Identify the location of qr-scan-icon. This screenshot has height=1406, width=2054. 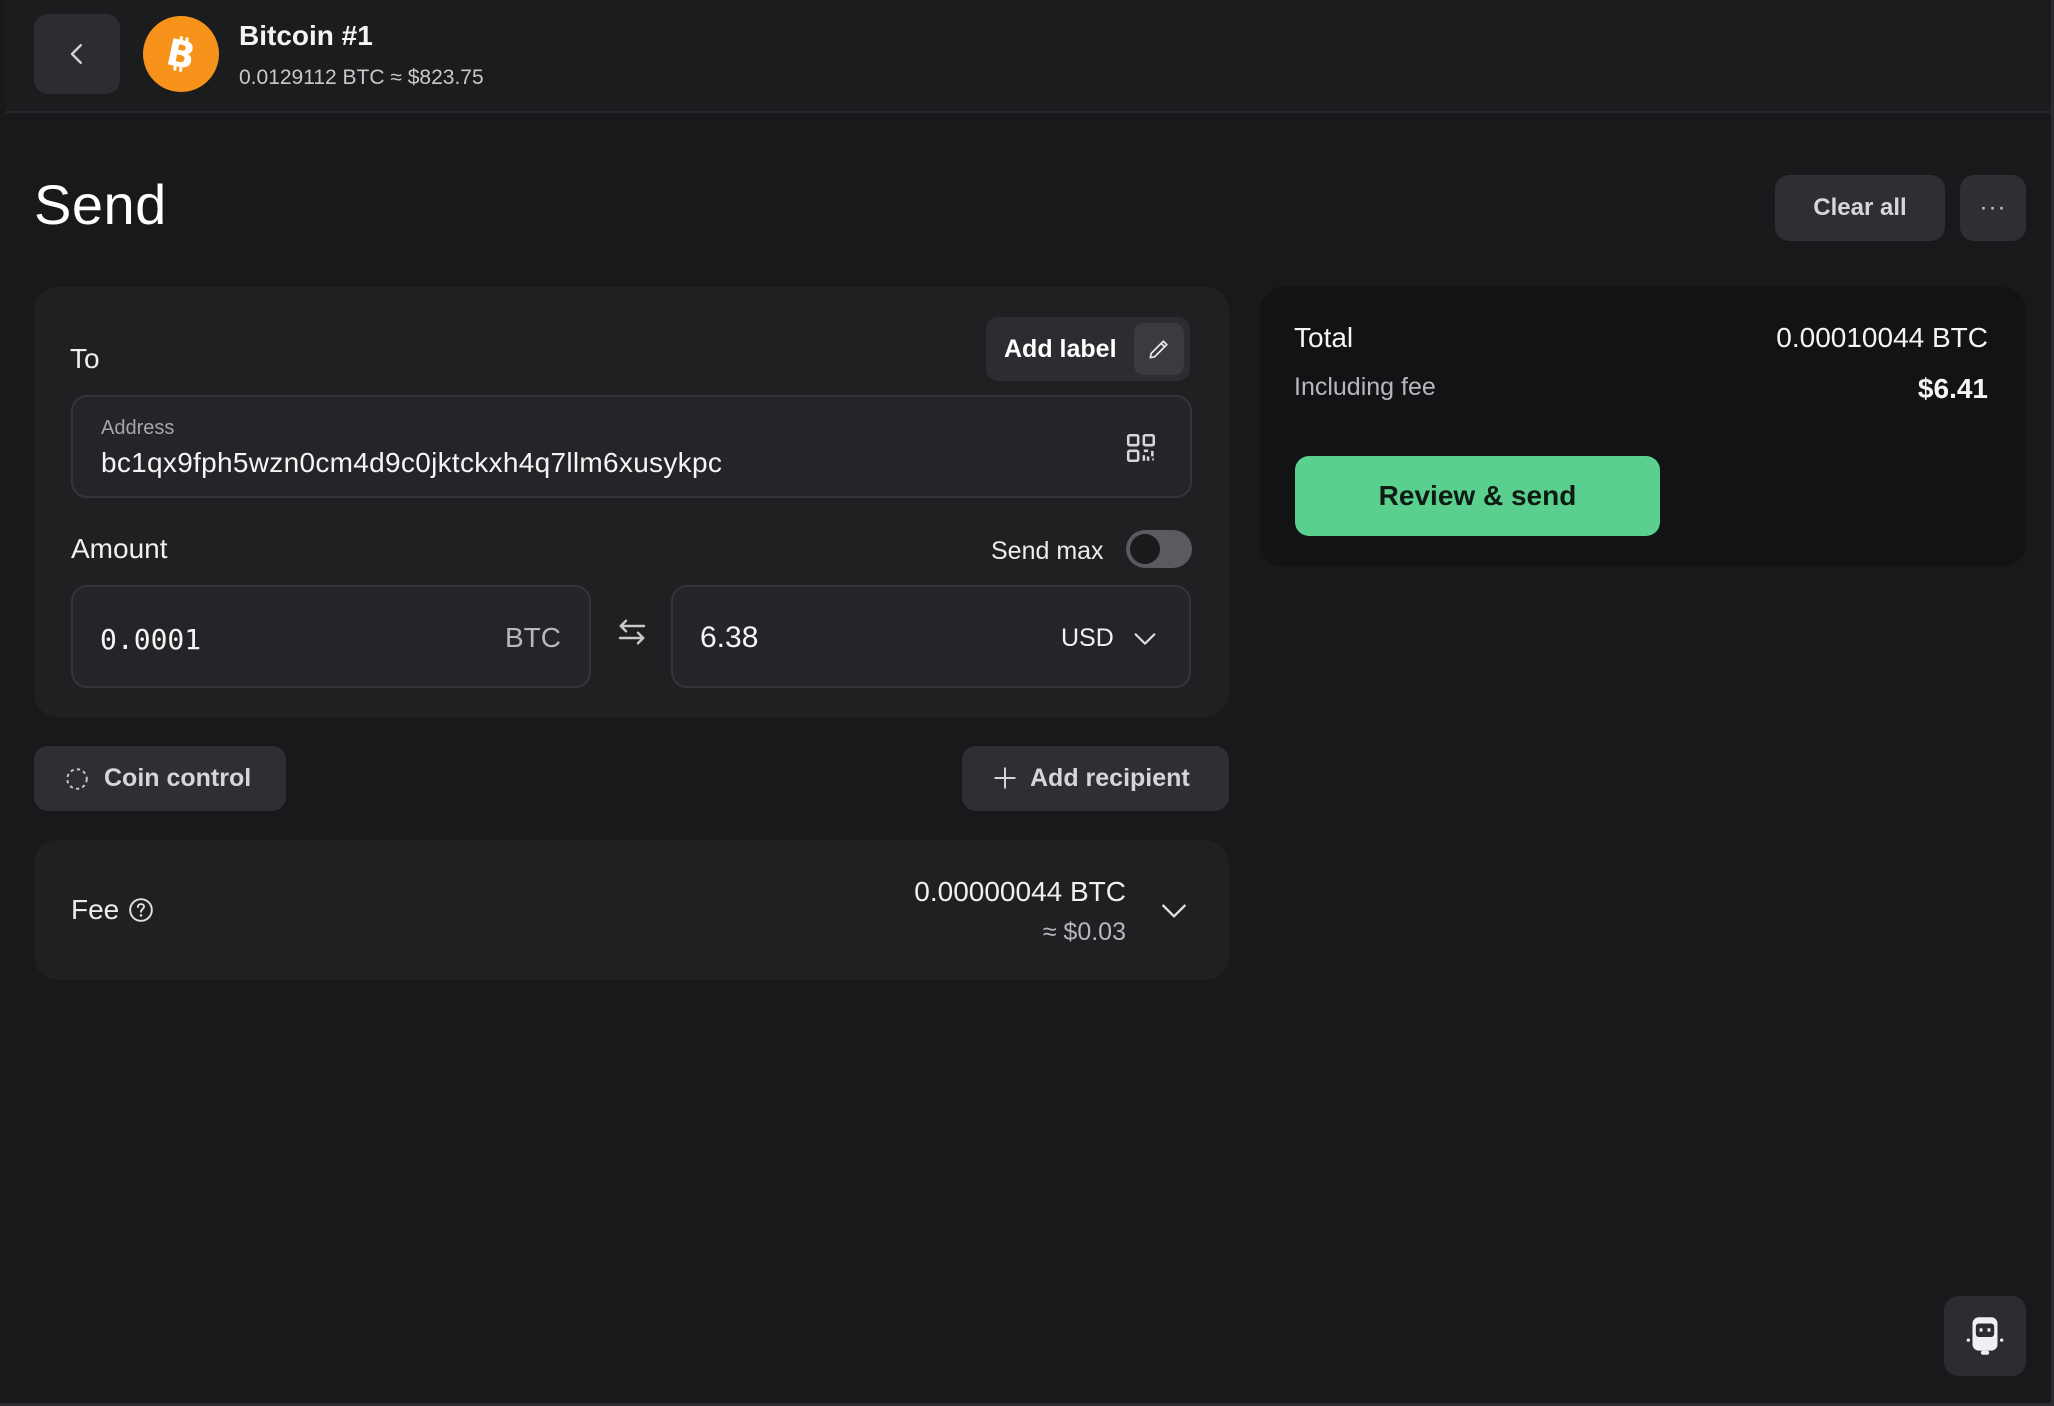
(1141, 448).